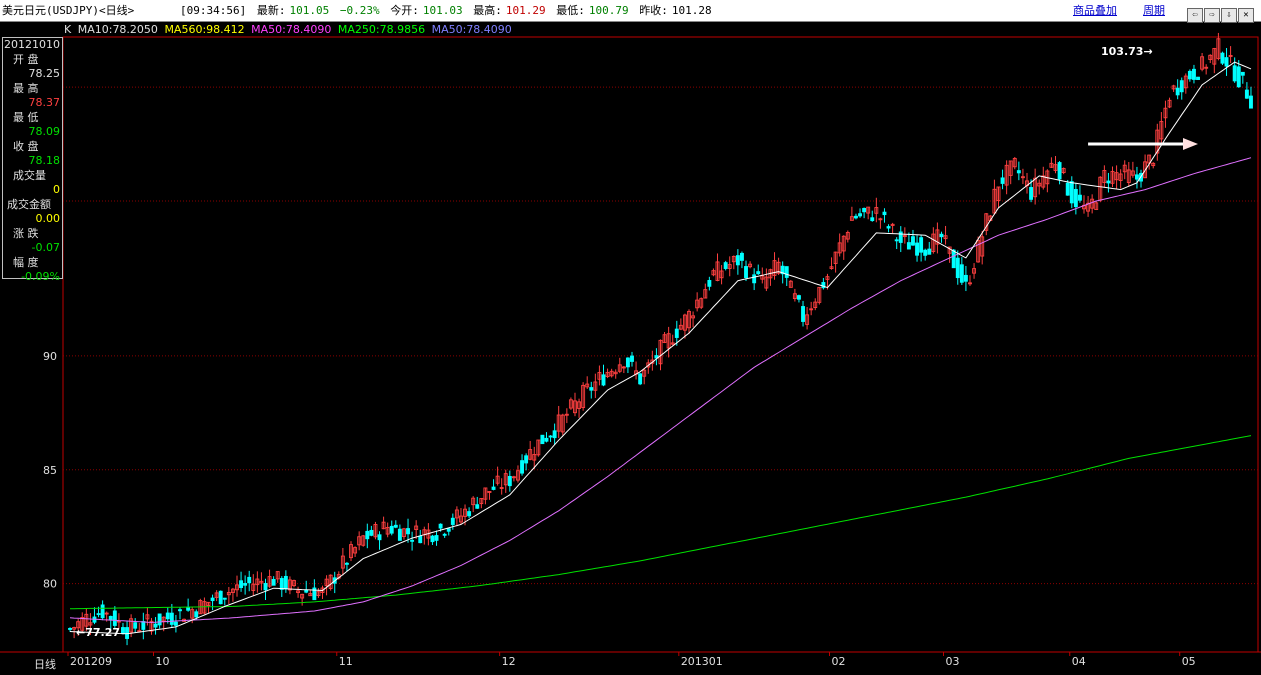 The height and width of the screenshot is (675, 1261). Describe the element at coordinates (26, 88) in the screenshot. I see `info-high-label: 最 高` at that location.